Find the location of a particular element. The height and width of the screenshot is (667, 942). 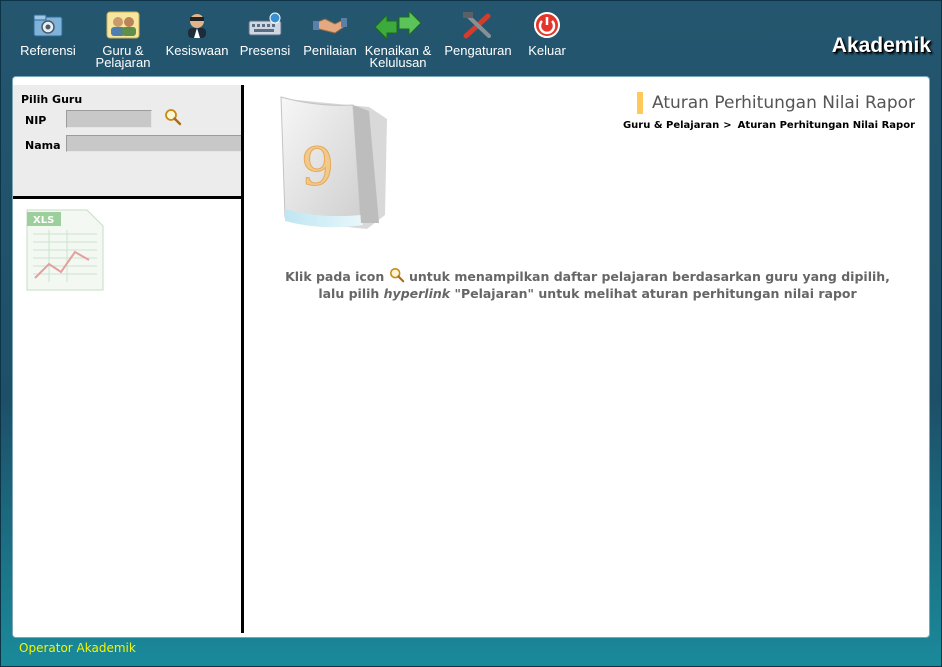

toolbar-label: Keluar is located at coordinates (547, 50).